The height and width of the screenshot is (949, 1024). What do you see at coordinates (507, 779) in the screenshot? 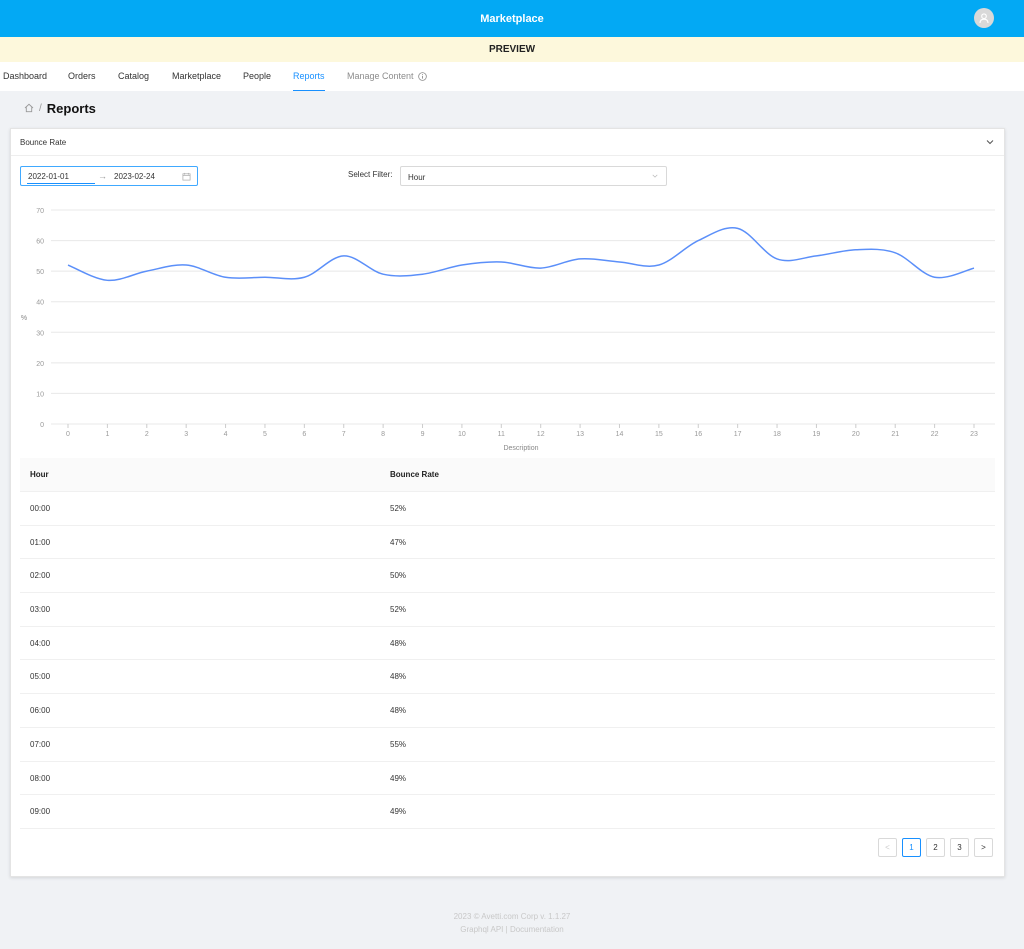
I see `table-row: 08:00 49%` at bounding box center [507, 779].